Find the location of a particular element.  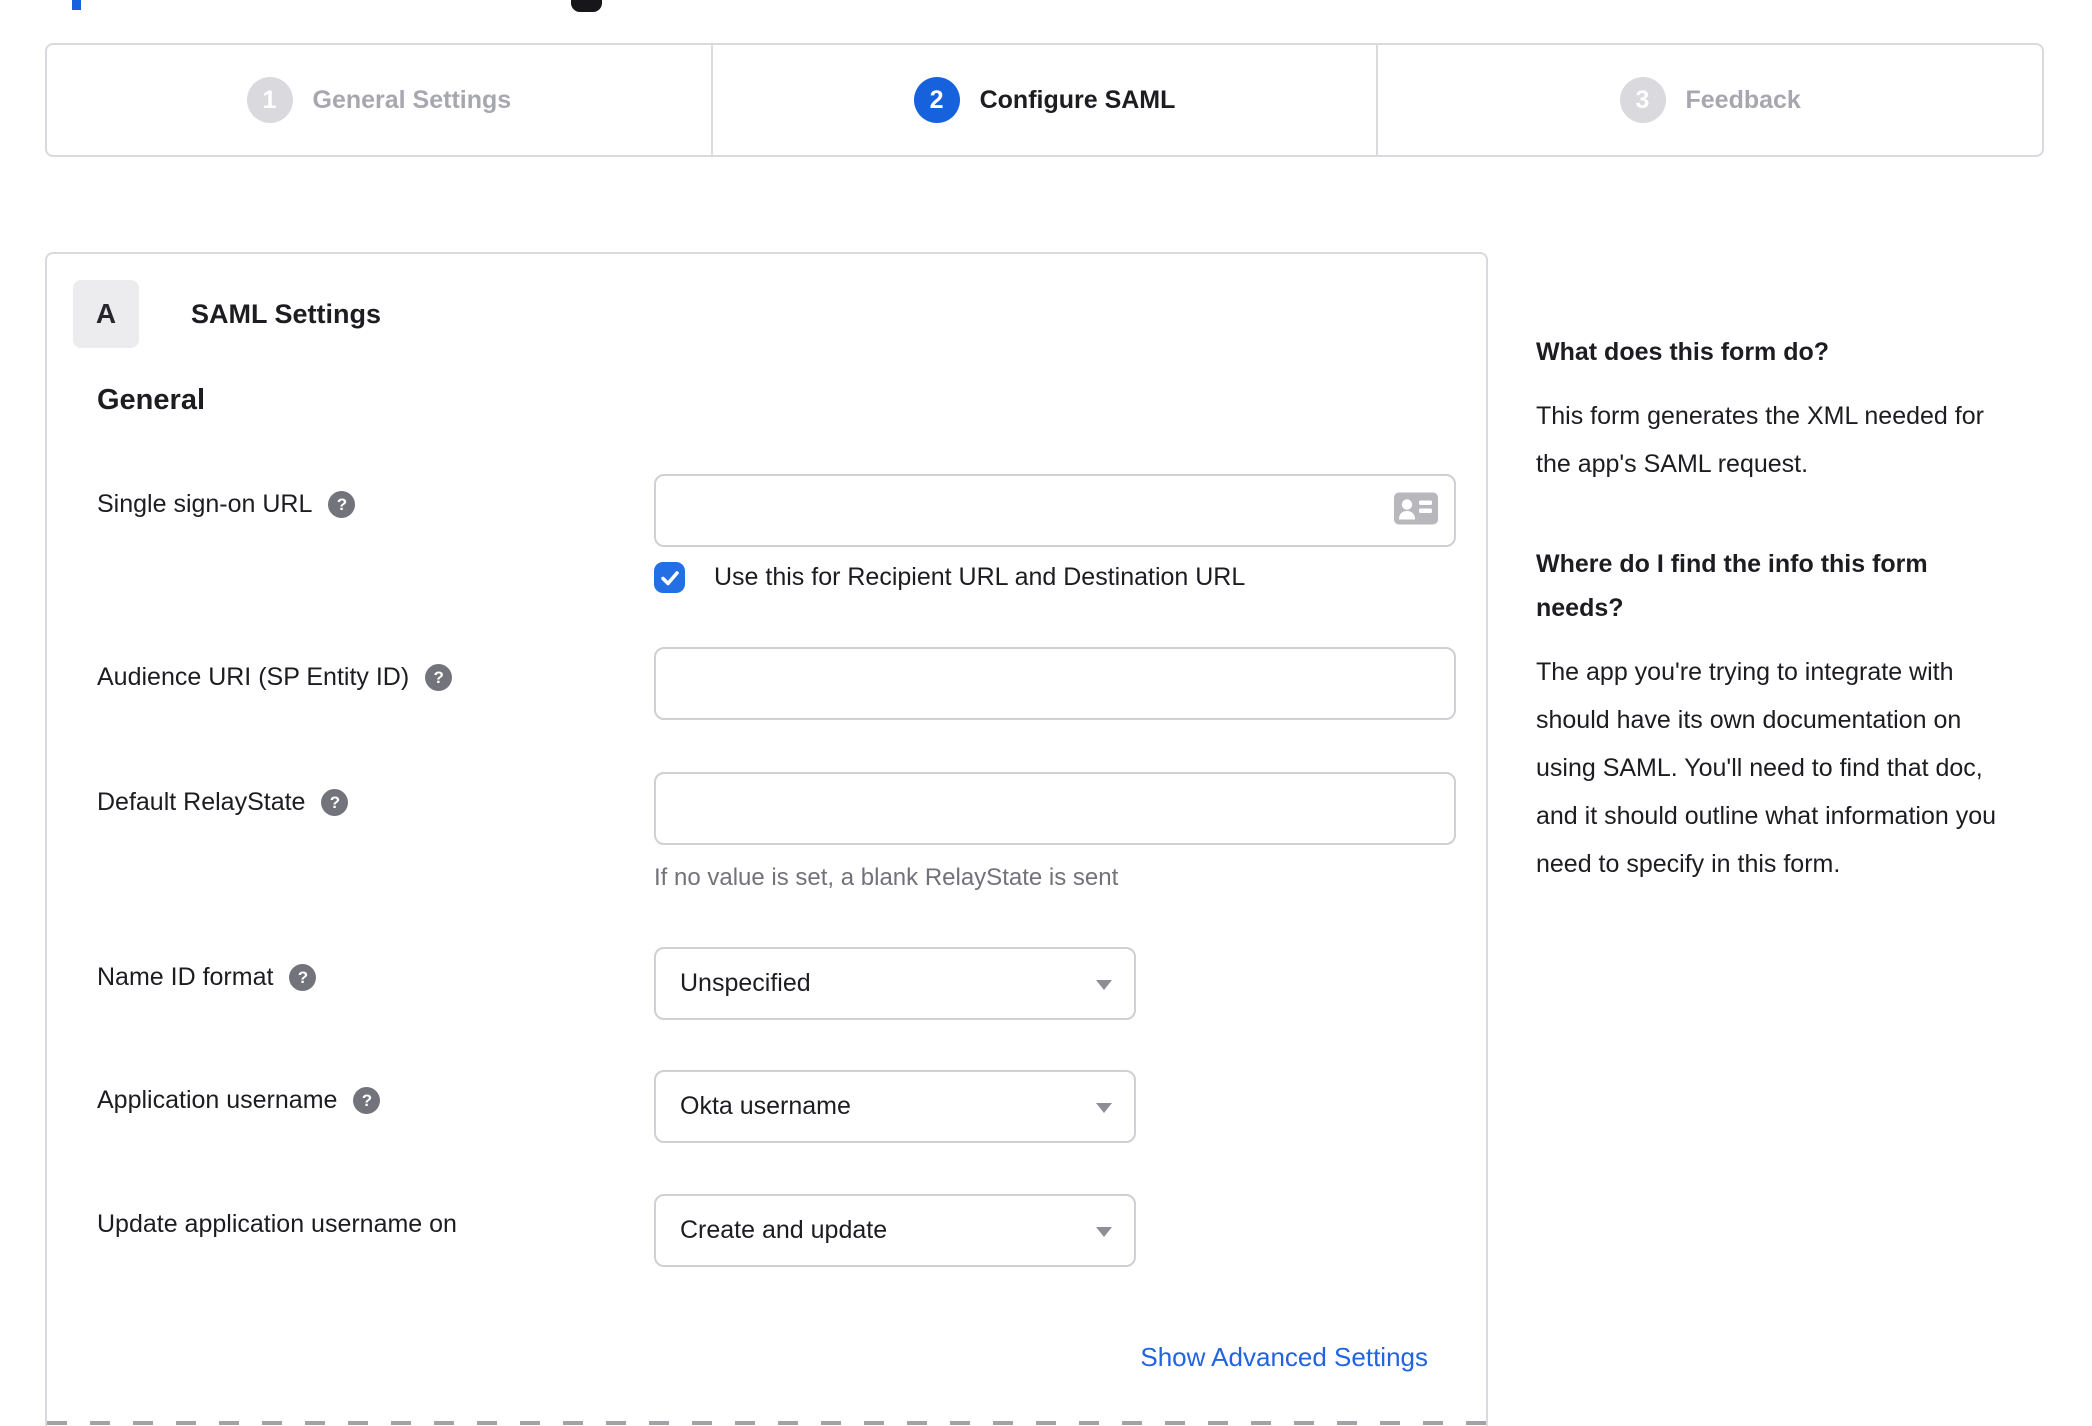

field-row-name-id-format: Name ID format ? Unspecified is located at coordinates (773, 983).